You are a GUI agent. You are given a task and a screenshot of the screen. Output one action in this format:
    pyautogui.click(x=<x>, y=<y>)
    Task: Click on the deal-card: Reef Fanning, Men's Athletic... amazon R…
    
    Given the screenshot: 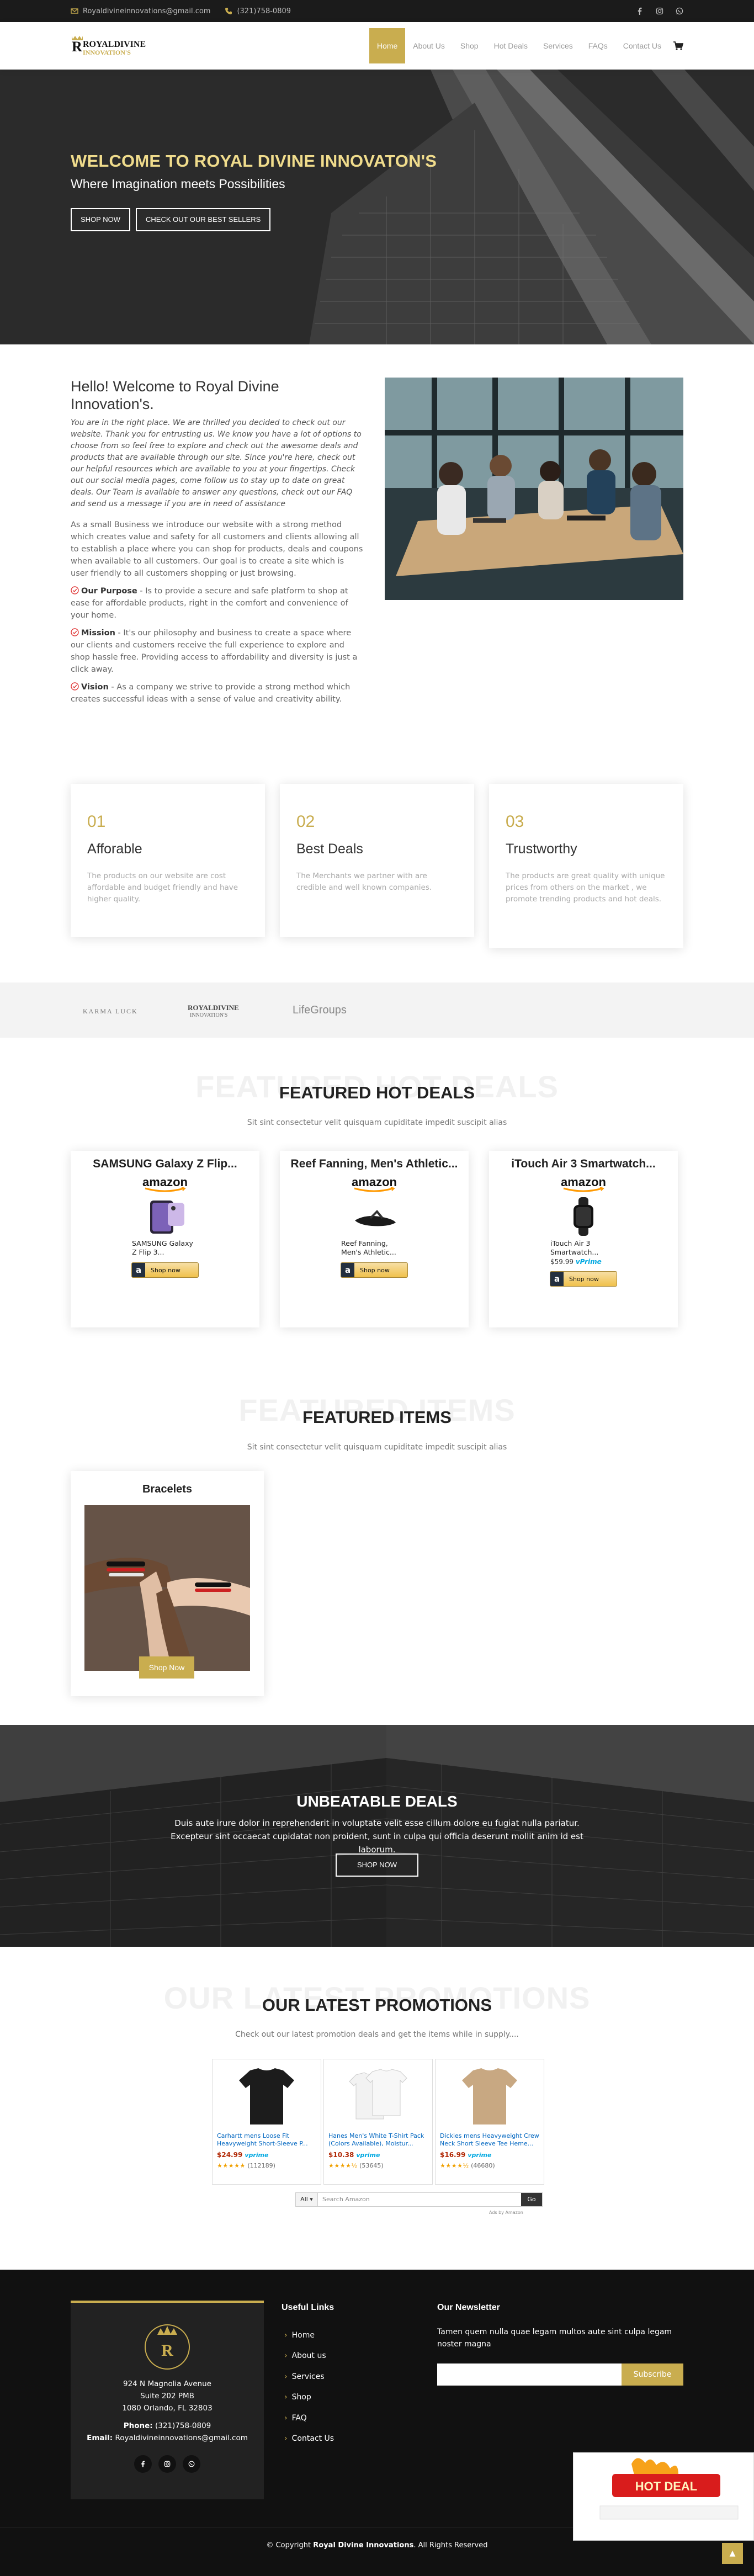 What is the action you would take?
    pyautogui.click(x=374, y=1239)
    